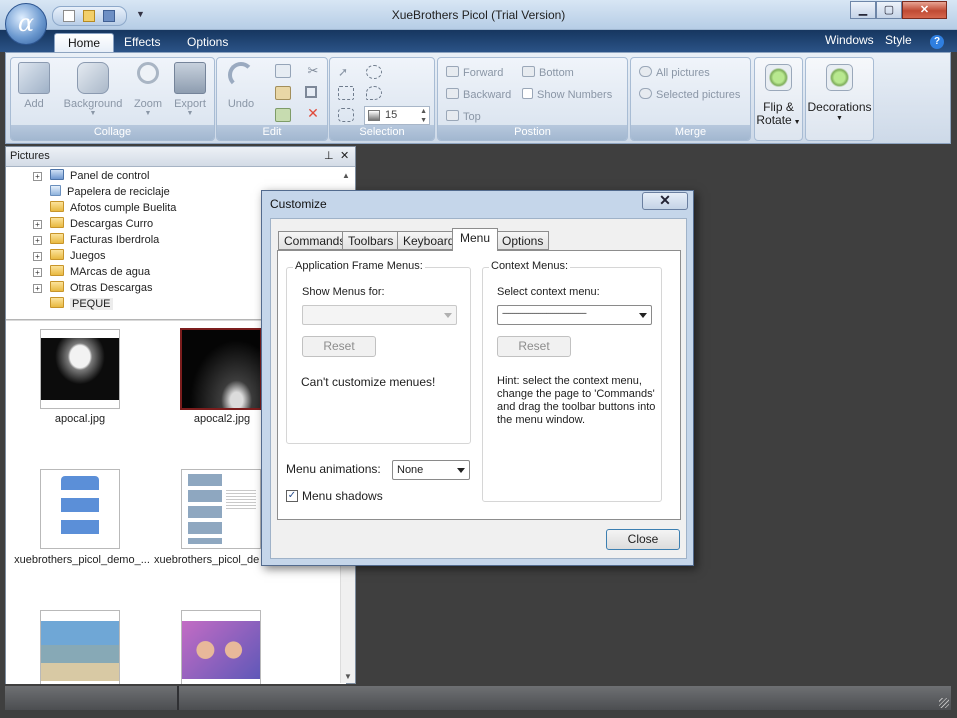 The height and width of the screenshot is (718, 957). What do you see at coordinates (283, 93) in the screenshot?
I see `paste-icon` at bounding box center [283, 93].